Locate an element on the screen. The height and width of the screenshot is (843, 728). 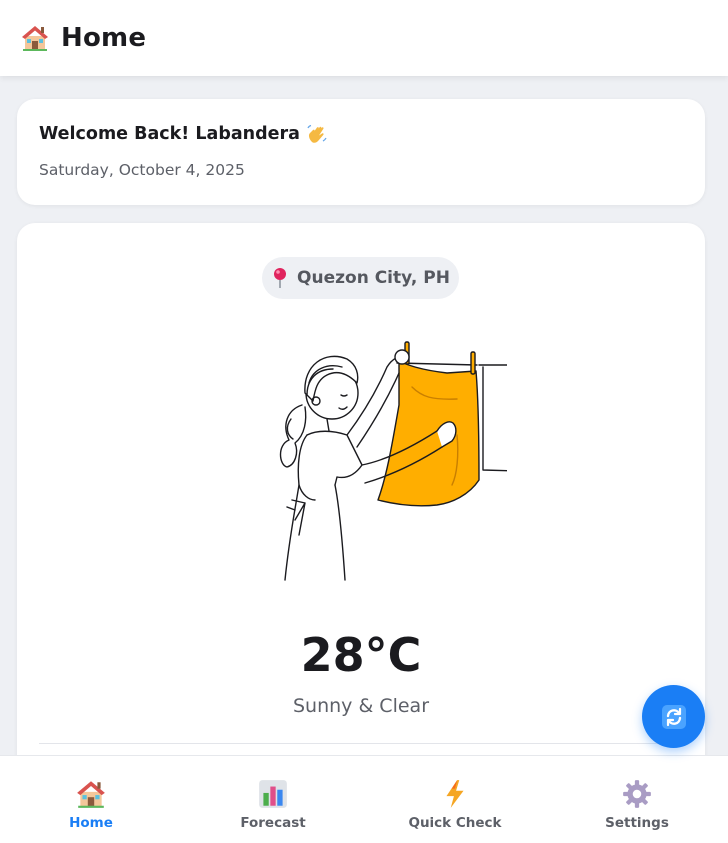
nav-item-home: Home is located at coordinates (91, 799).